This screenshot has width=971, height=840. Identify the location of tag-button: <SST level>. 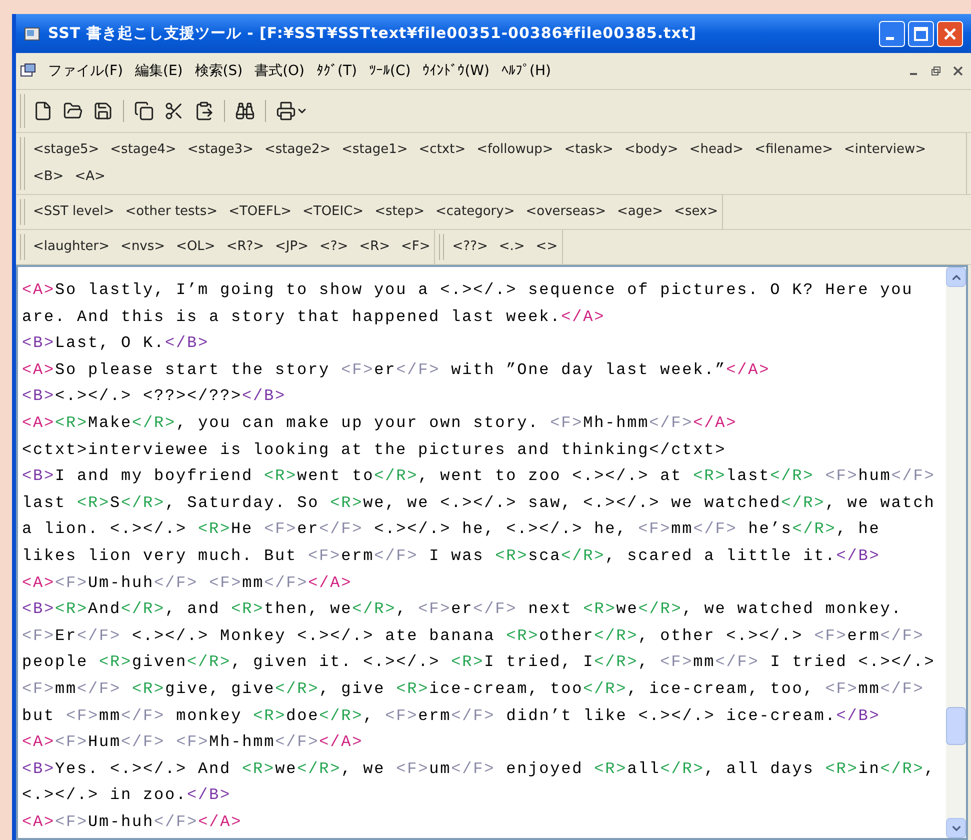
(73, 212).